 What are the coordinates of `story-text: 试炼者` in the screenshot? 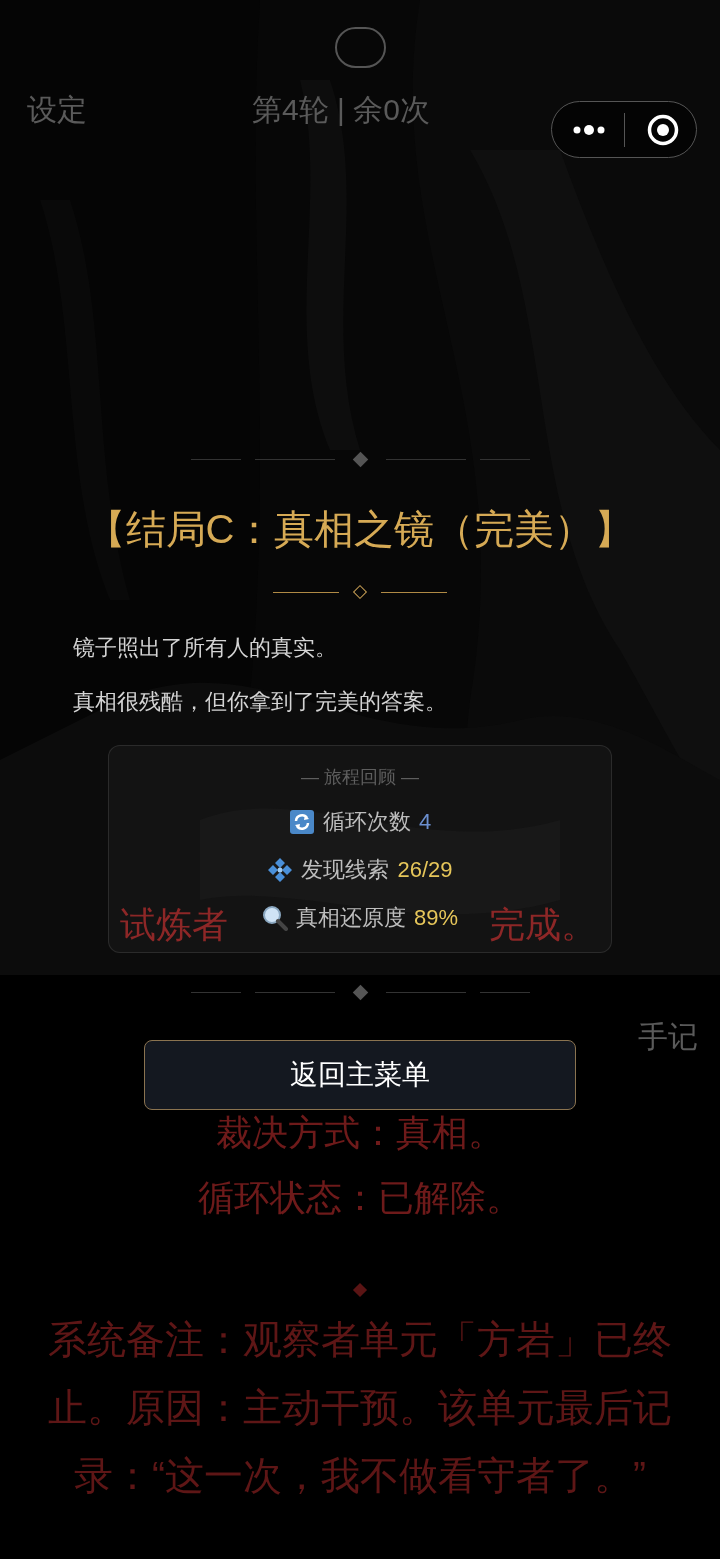 It's located at (174, 925).